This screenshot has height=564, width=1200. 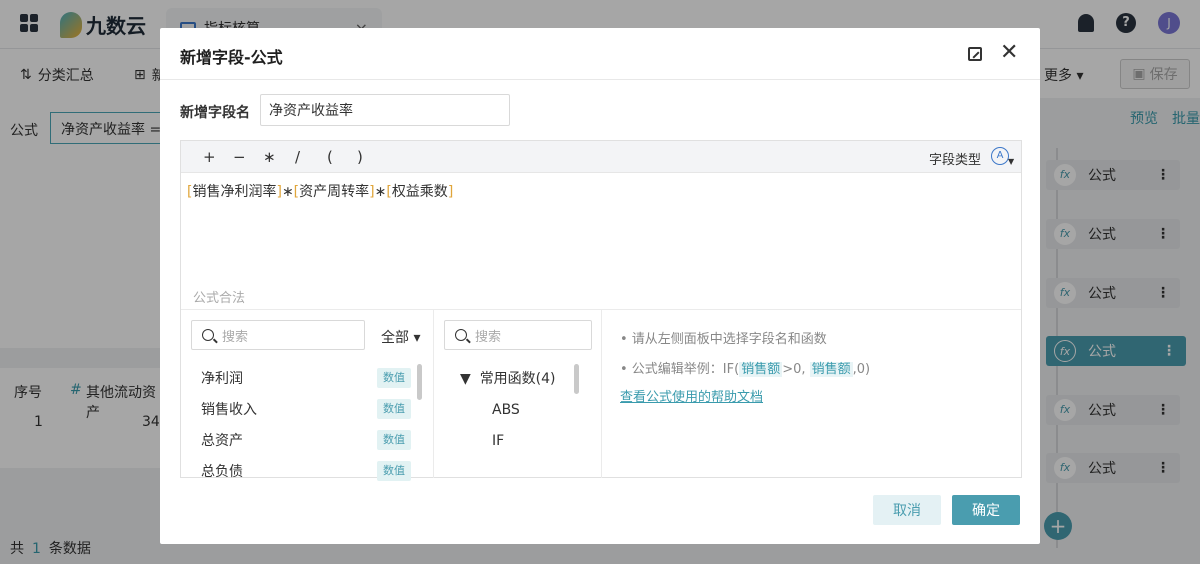 I want to click on field-name-label: 新增字段名, so click(x=215, y=113).